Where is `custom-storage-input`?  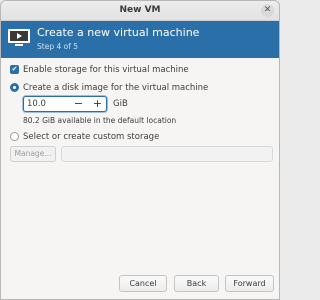 custom-storage-input is located at coordinates (167, 154).